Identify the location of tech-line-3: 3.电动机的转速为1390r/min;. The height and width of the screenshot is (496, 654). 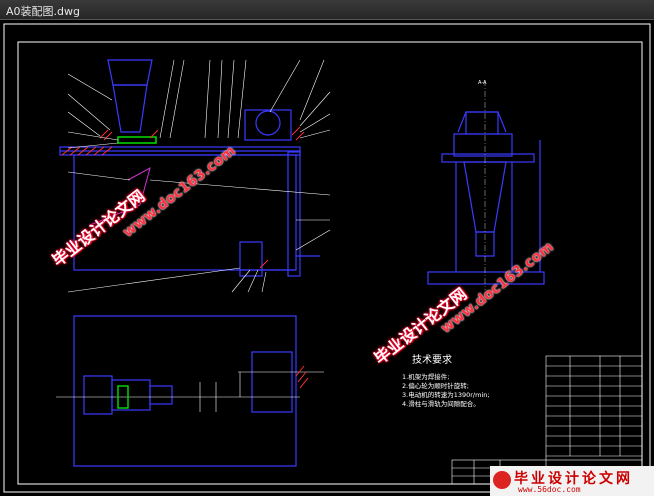
(446, 395).